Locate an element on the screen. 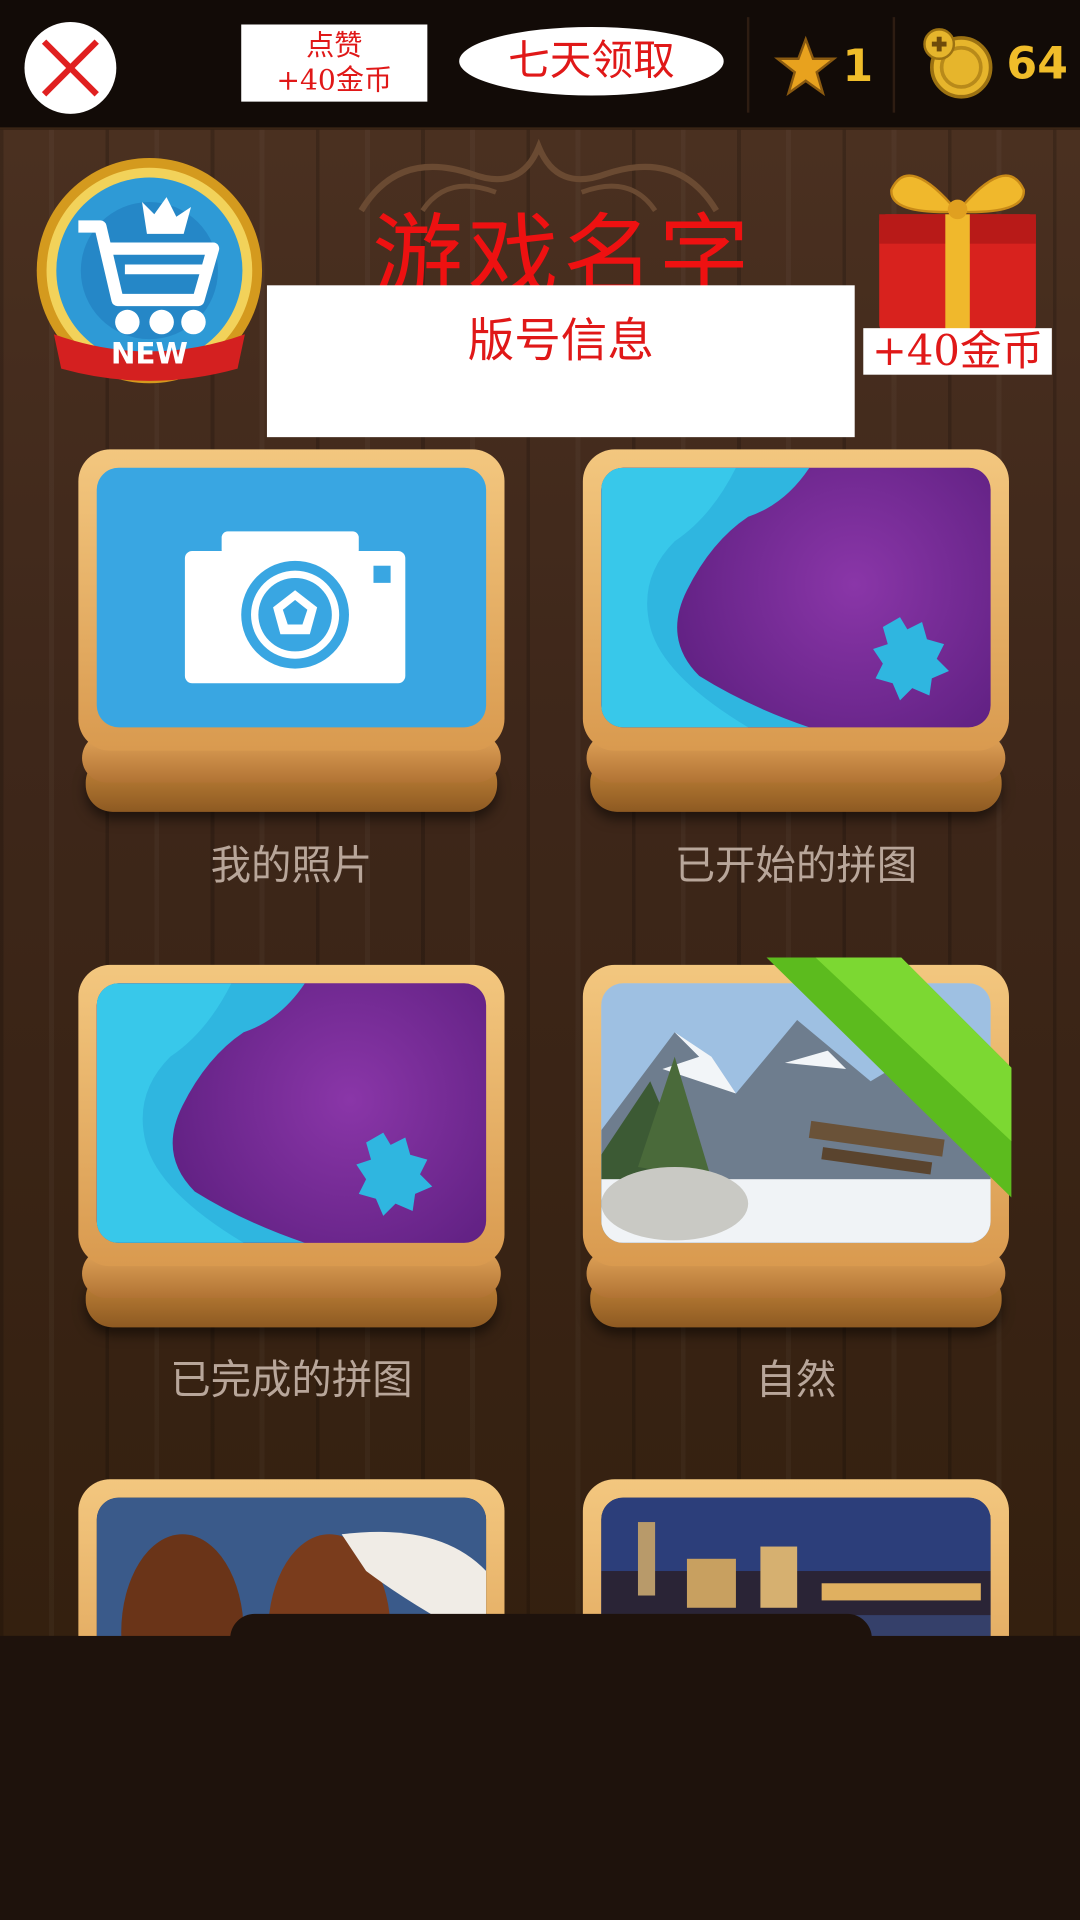 The width and height of the screenshot is (1080, 1920). top-bar: 点赞 +40金币 七天领取 1 64 is located at coordinates (540, 65).